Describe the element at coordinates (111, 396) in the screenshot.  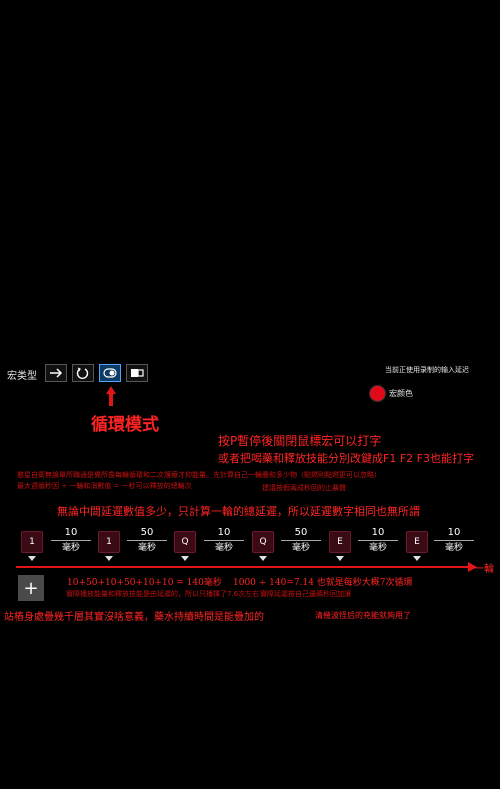
I see `annotation-arrow-up-icon` at that location.